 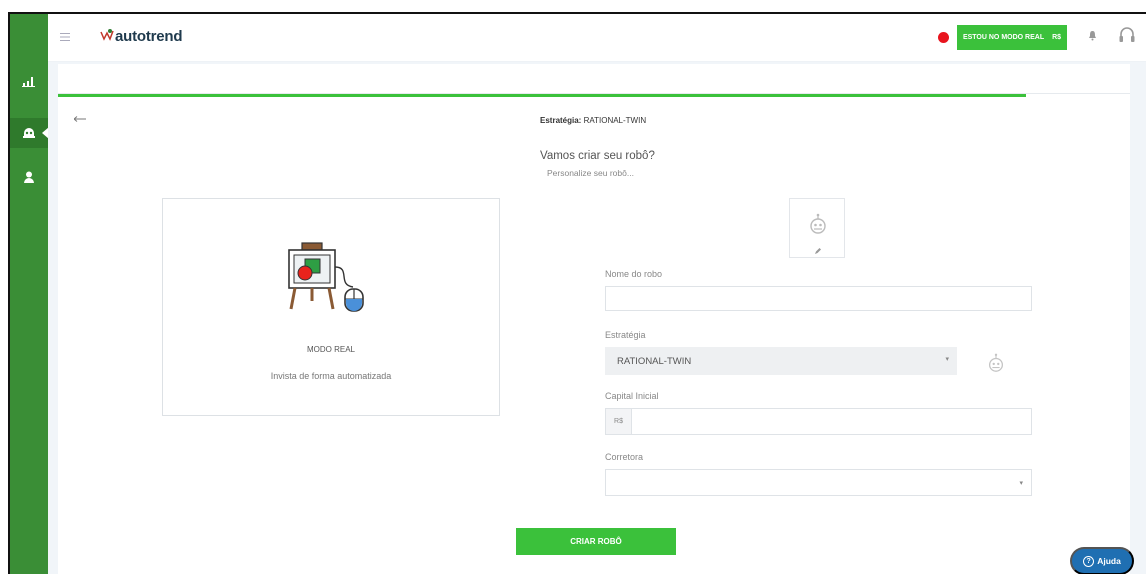 I want to click on currency-prefix: R$, so click(x=619, y=421).